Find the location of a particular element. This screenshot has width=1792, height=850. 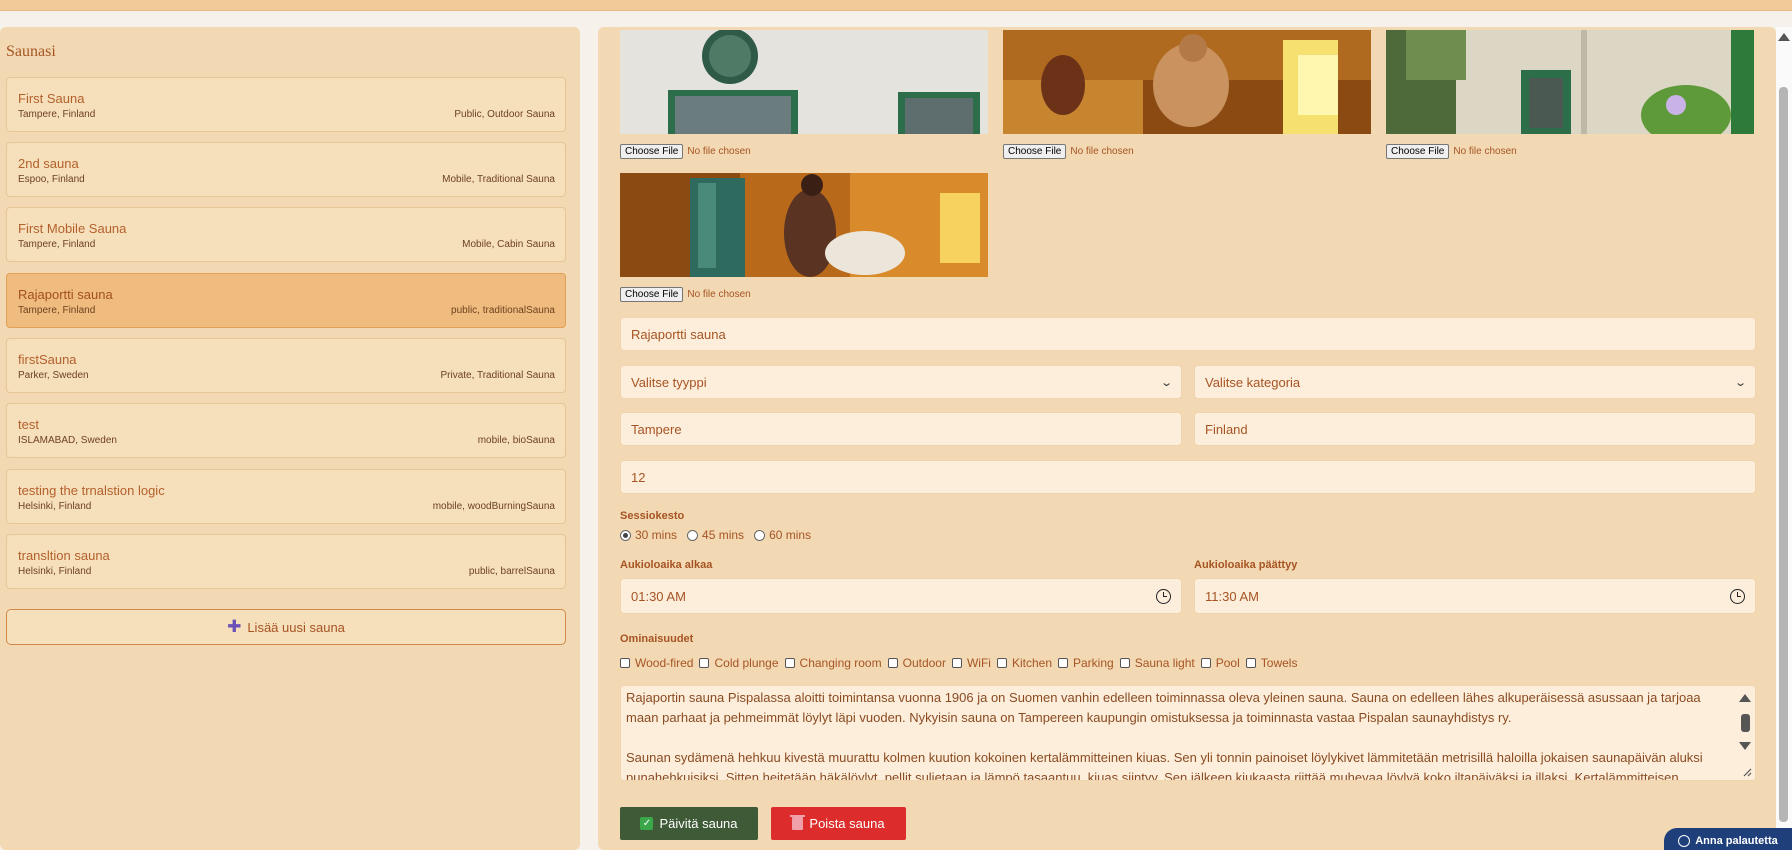

category-select-value: Valitse kategoria is located at coordinates (1253, 382).